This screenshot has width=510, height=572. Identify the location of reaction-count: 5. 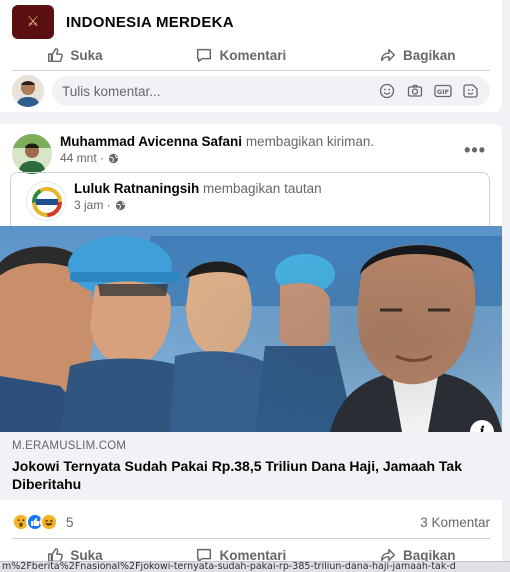
(70, 522).